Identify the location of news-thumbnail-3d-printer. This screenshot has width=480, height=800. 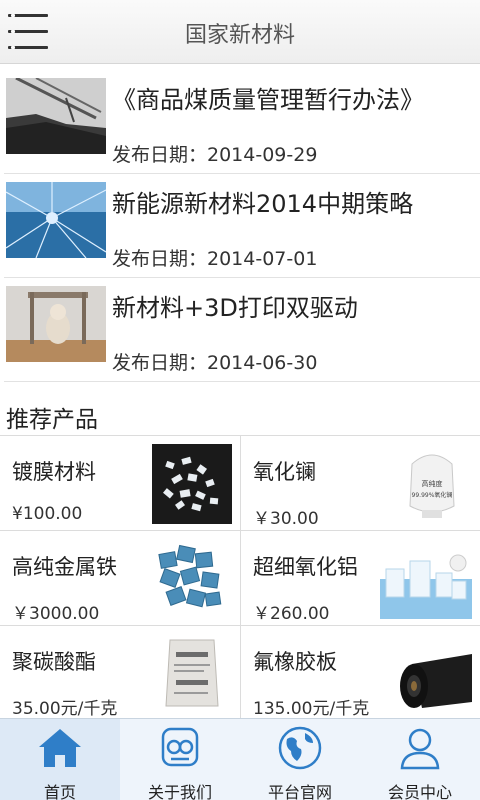
(56, 324).